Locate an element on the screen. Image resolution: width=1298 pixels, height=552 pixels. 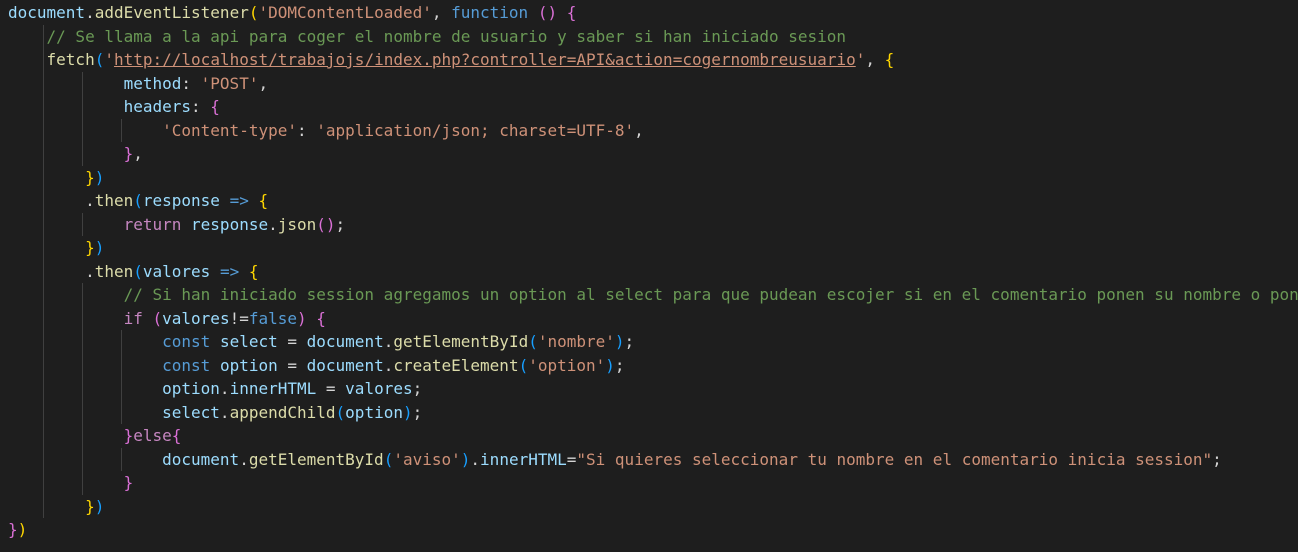
code-line: .then(valores => { is located at coordinates (133, 272).